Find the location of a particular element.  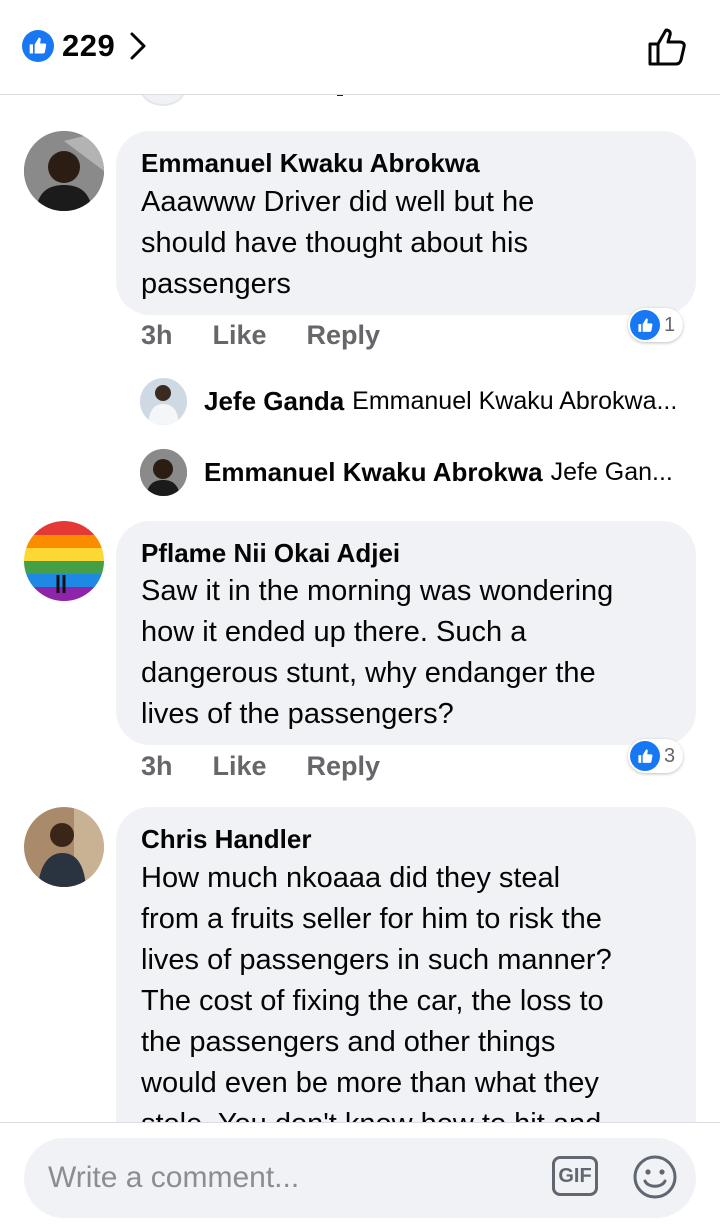

composer-field: GIF is located at coordinates (360, 1178).